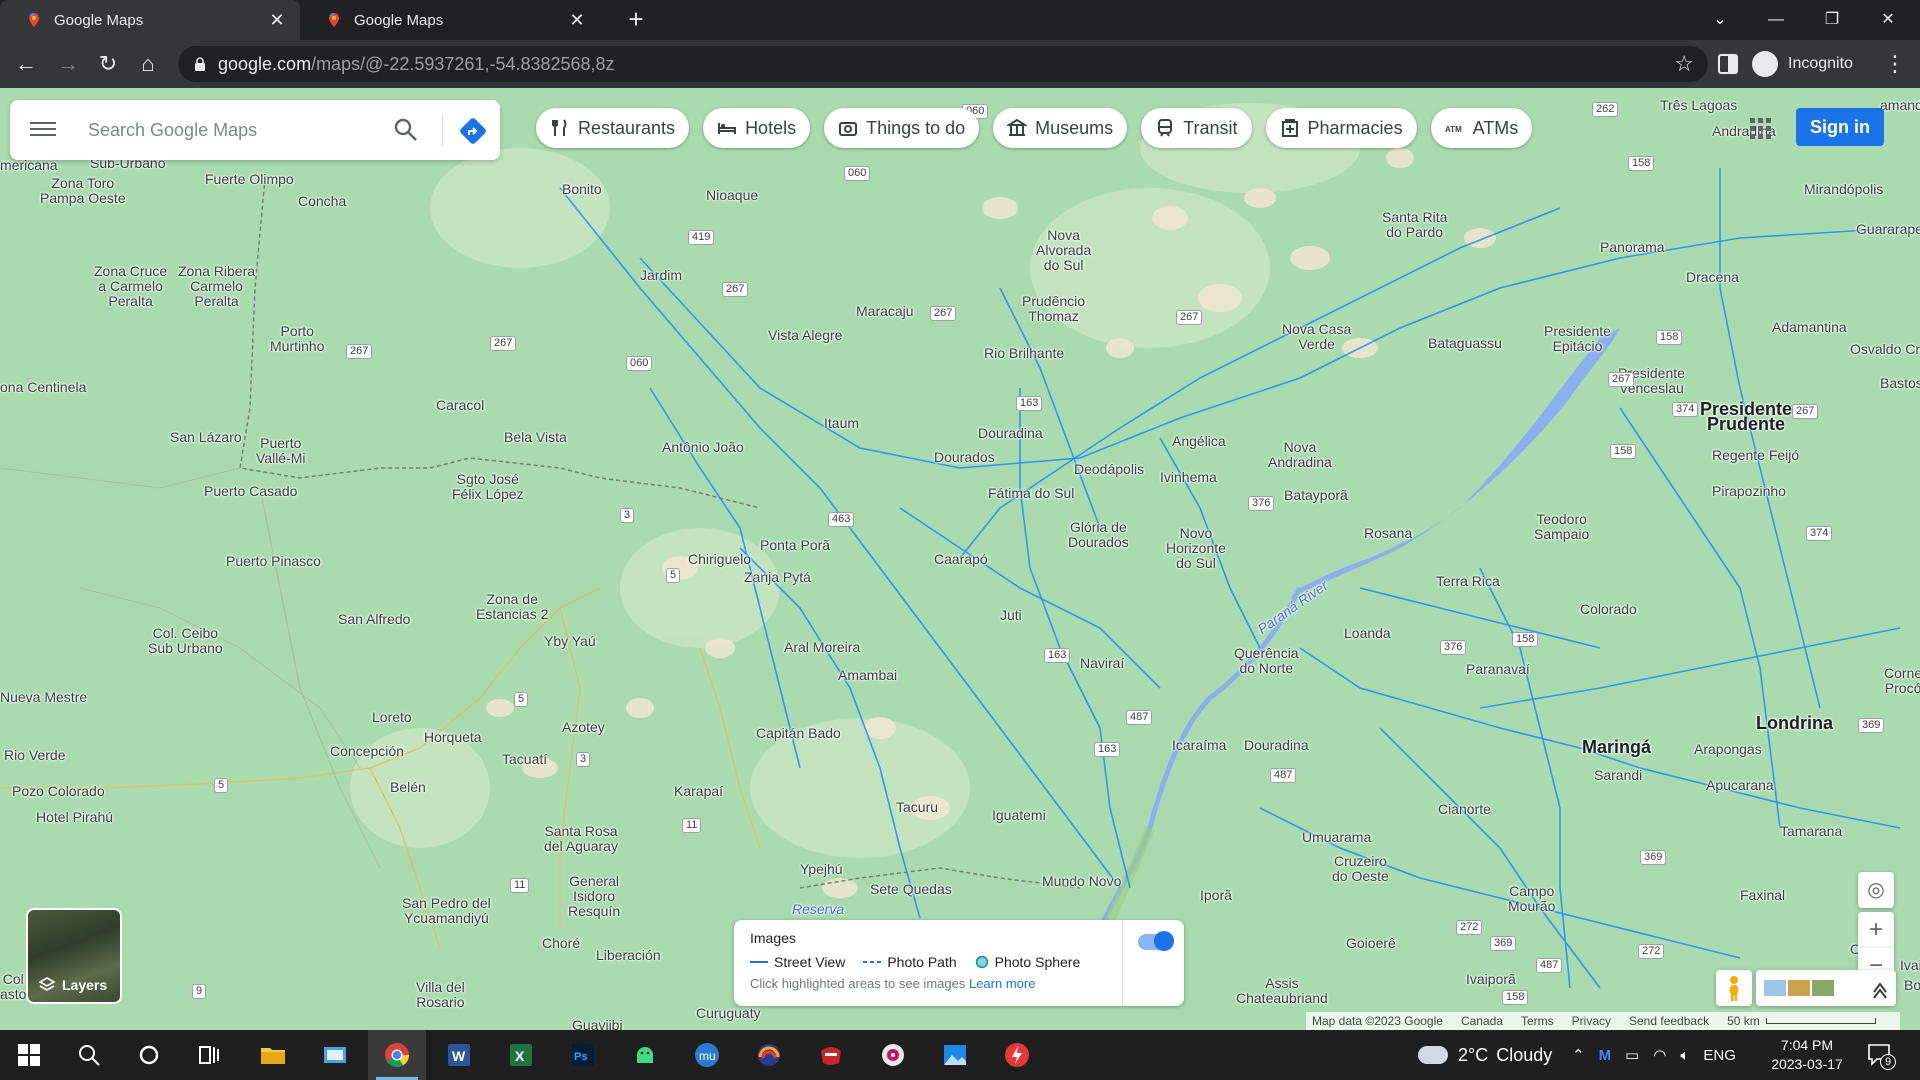  I want to click on map-label: Bastos, so click(1900, 383).